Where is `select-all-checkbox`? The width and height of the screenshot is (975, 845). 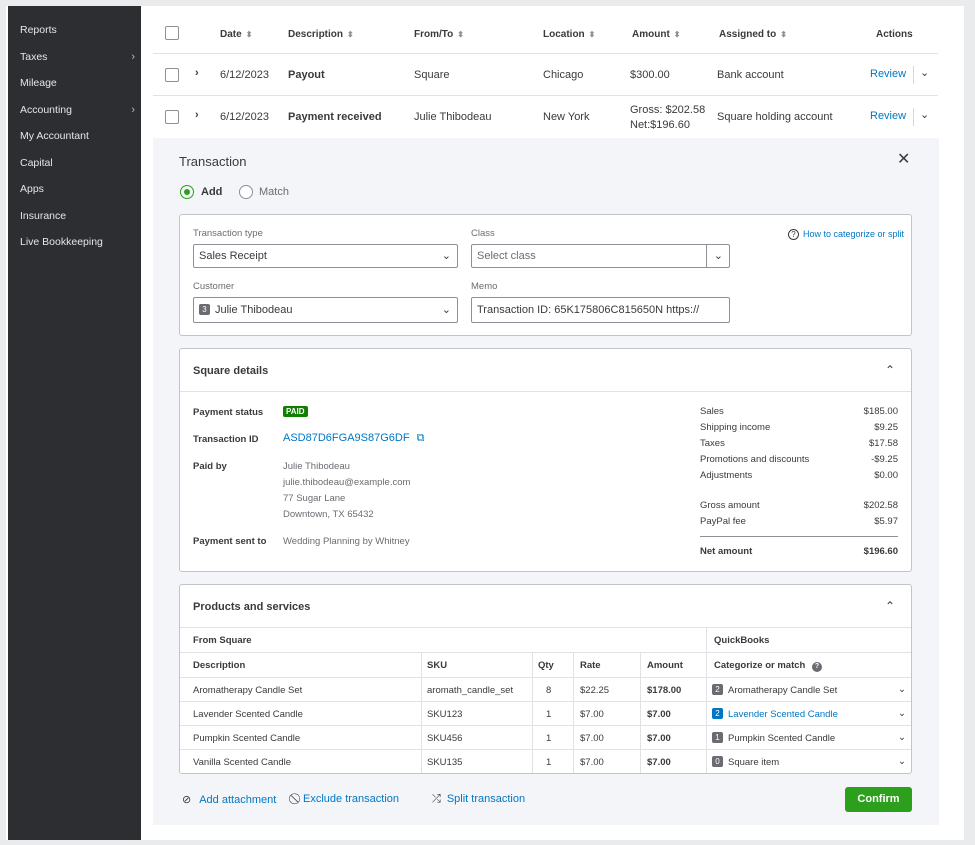 select-all-checkbox is located at coordinates (172, 33).